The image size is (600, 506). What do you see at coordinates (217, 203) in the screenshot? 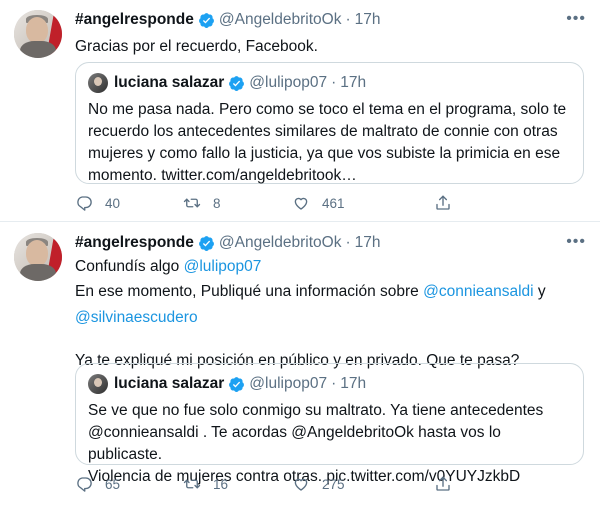
I see `retweet-count: 8` at bounding box center [217, 203].